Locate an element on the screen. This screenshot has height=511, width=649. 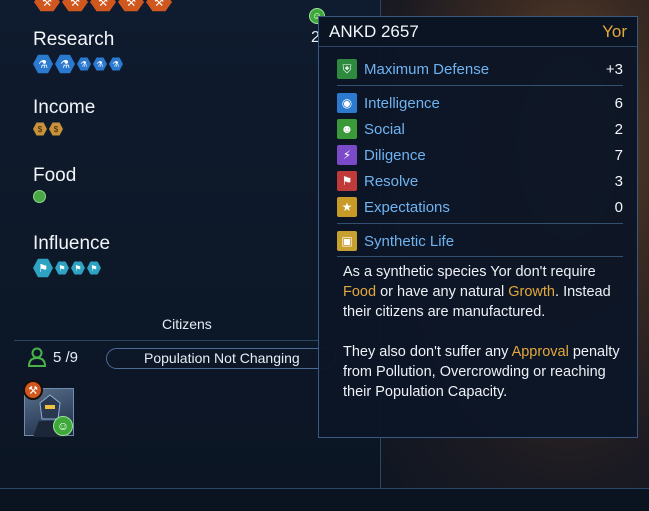
influence-icon-row: ⚑ ⚑ ⚑ ⚑ is located at coordinates (71, 268).